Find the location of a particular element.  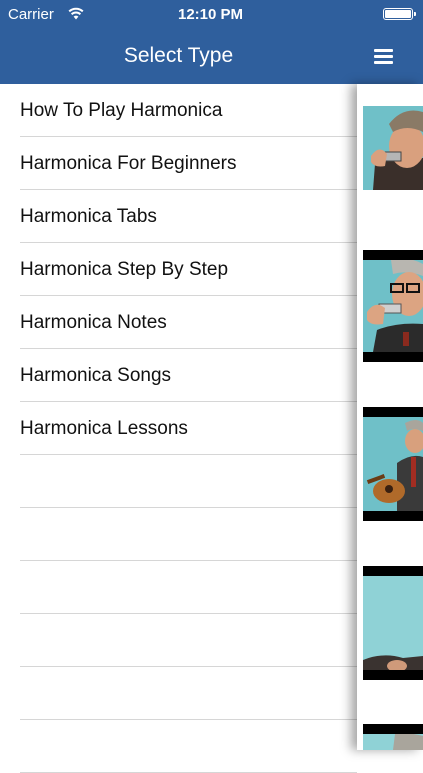

status-time: 12:10 PM is located at coordinates (211, 14).